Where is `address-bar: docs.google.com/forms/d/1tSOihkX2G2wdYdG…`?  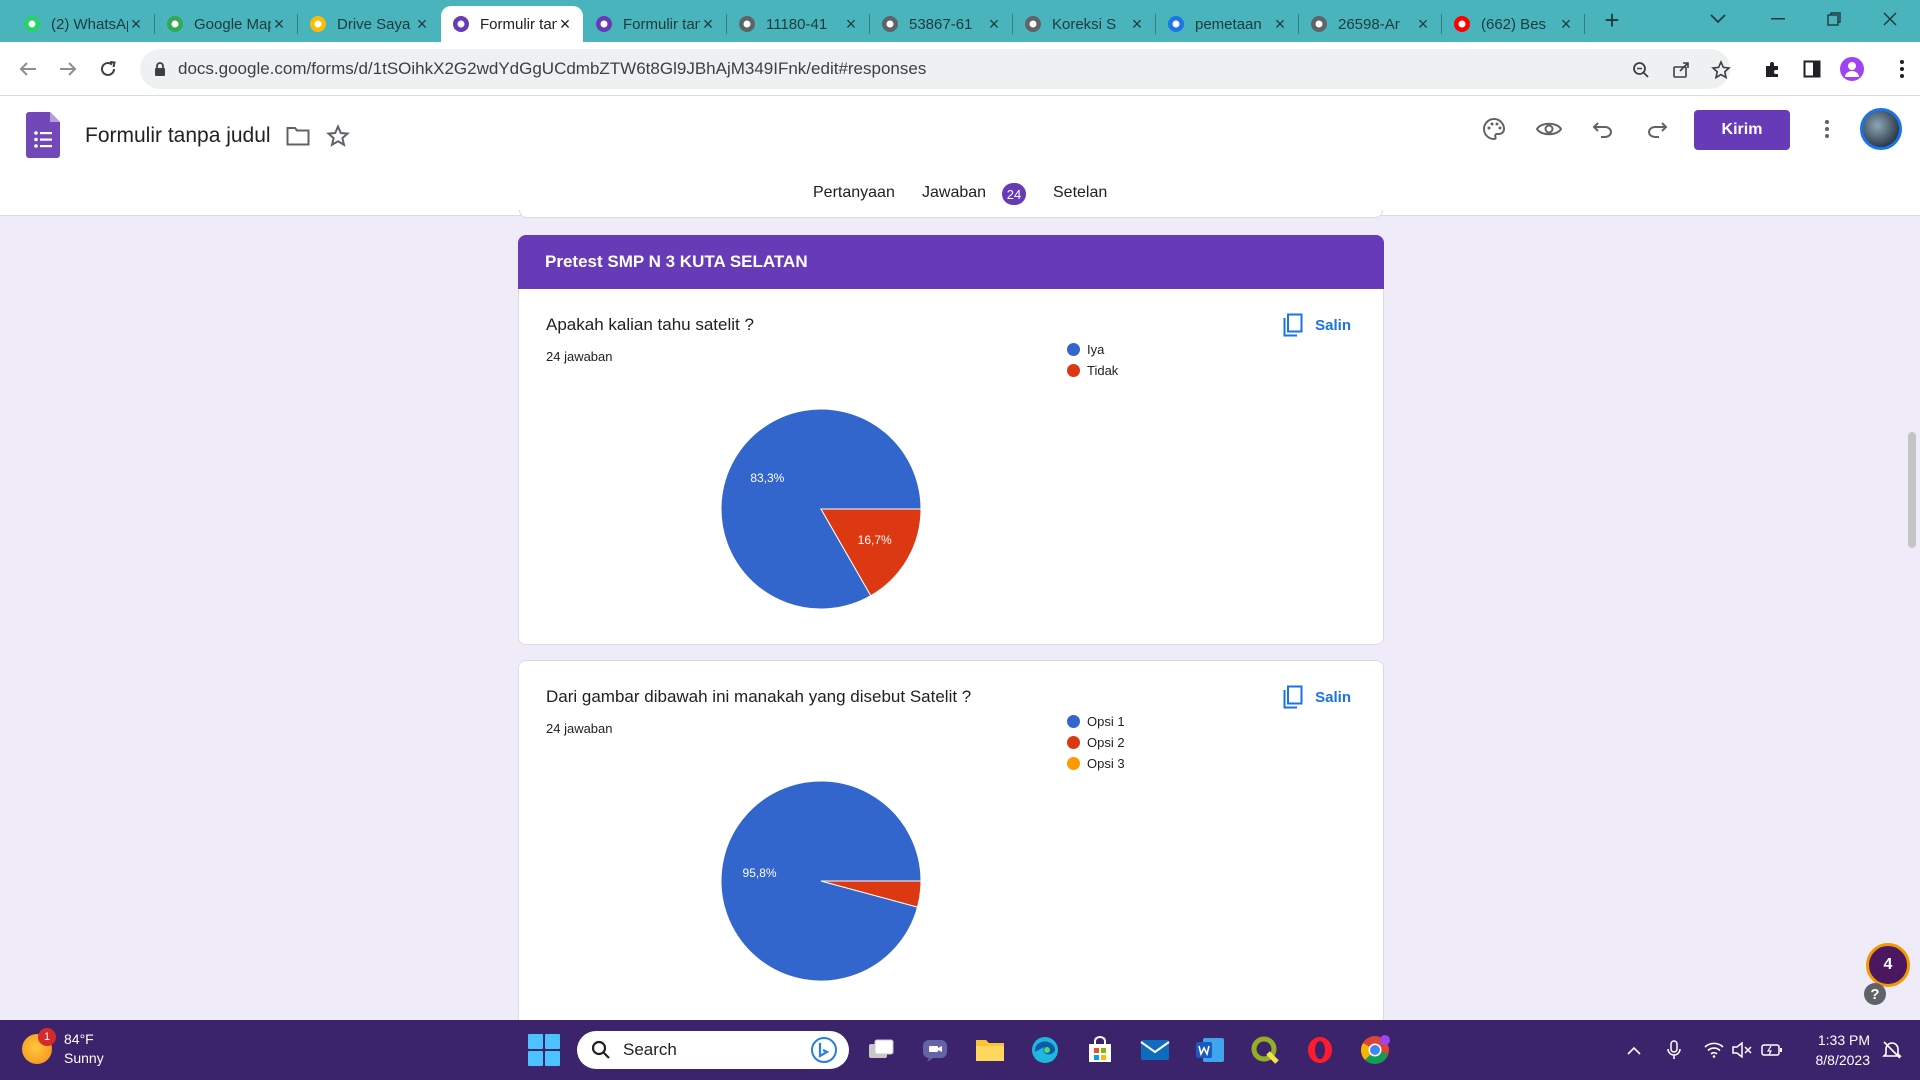
address-bar: docs.google.com/forms/d/1tSOihkX2G2wdYdG… is located at coordinates (936, 69).